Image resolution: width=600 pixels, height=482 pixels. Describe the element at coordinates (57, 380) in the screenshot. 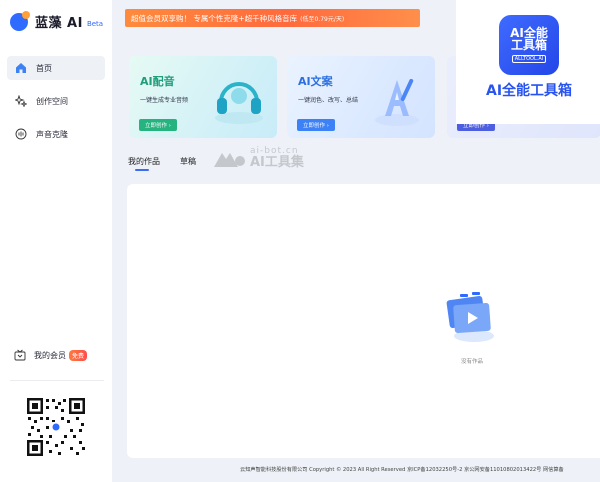

I see `sidebar-divider` at that location.